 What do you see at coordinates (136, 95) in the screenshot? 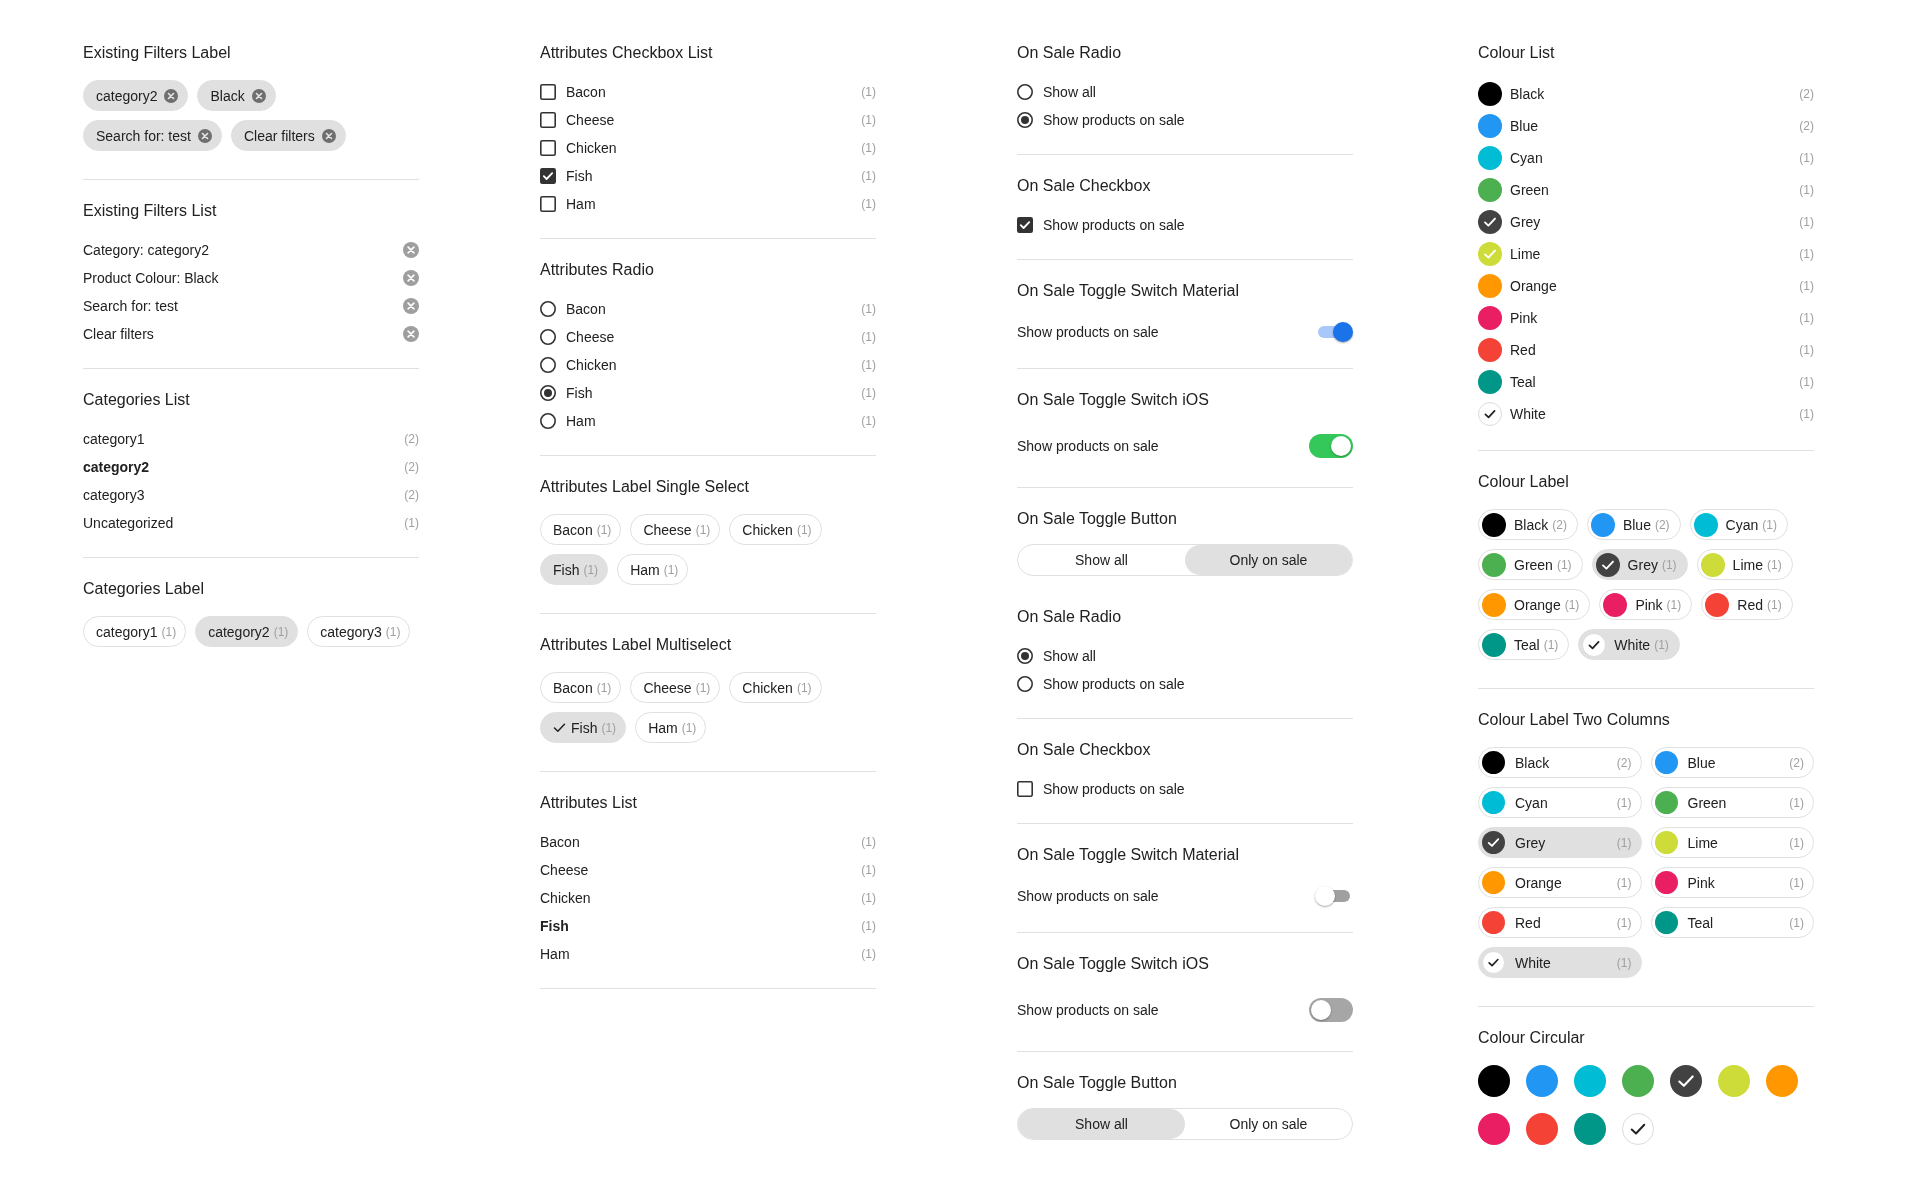
I see `filter-chip: category2` at bounding box center [136, 95].